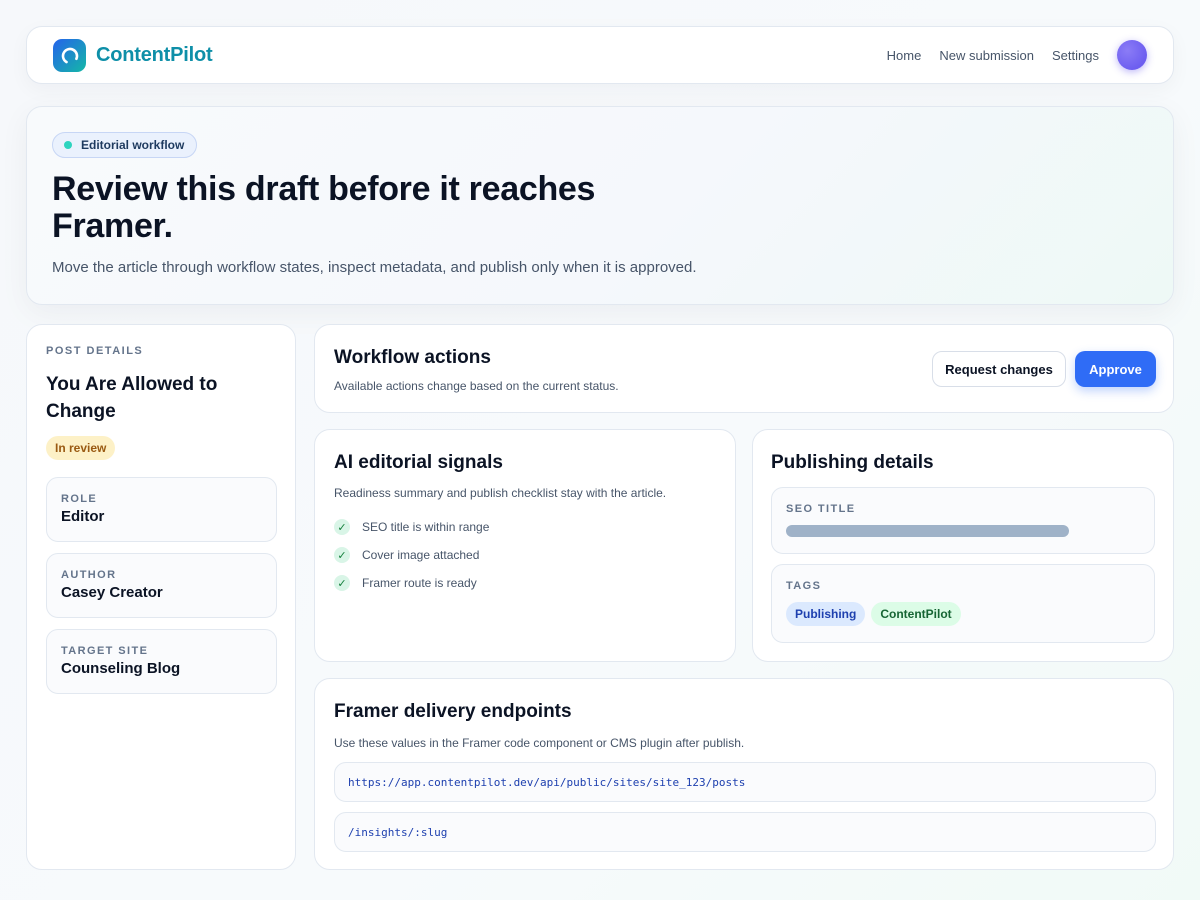 This screenshot has height=900, width=1200. Describe the element at coordinates (852, 462) in the screenshot. I see `publishing-title: Publishing details` at that location.